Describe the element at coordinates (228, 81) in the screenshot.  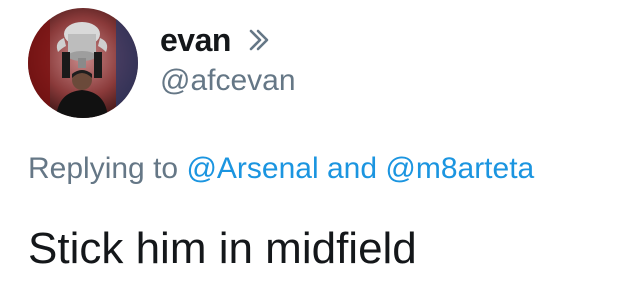
I see `user-handle: @afcevan` at that location.